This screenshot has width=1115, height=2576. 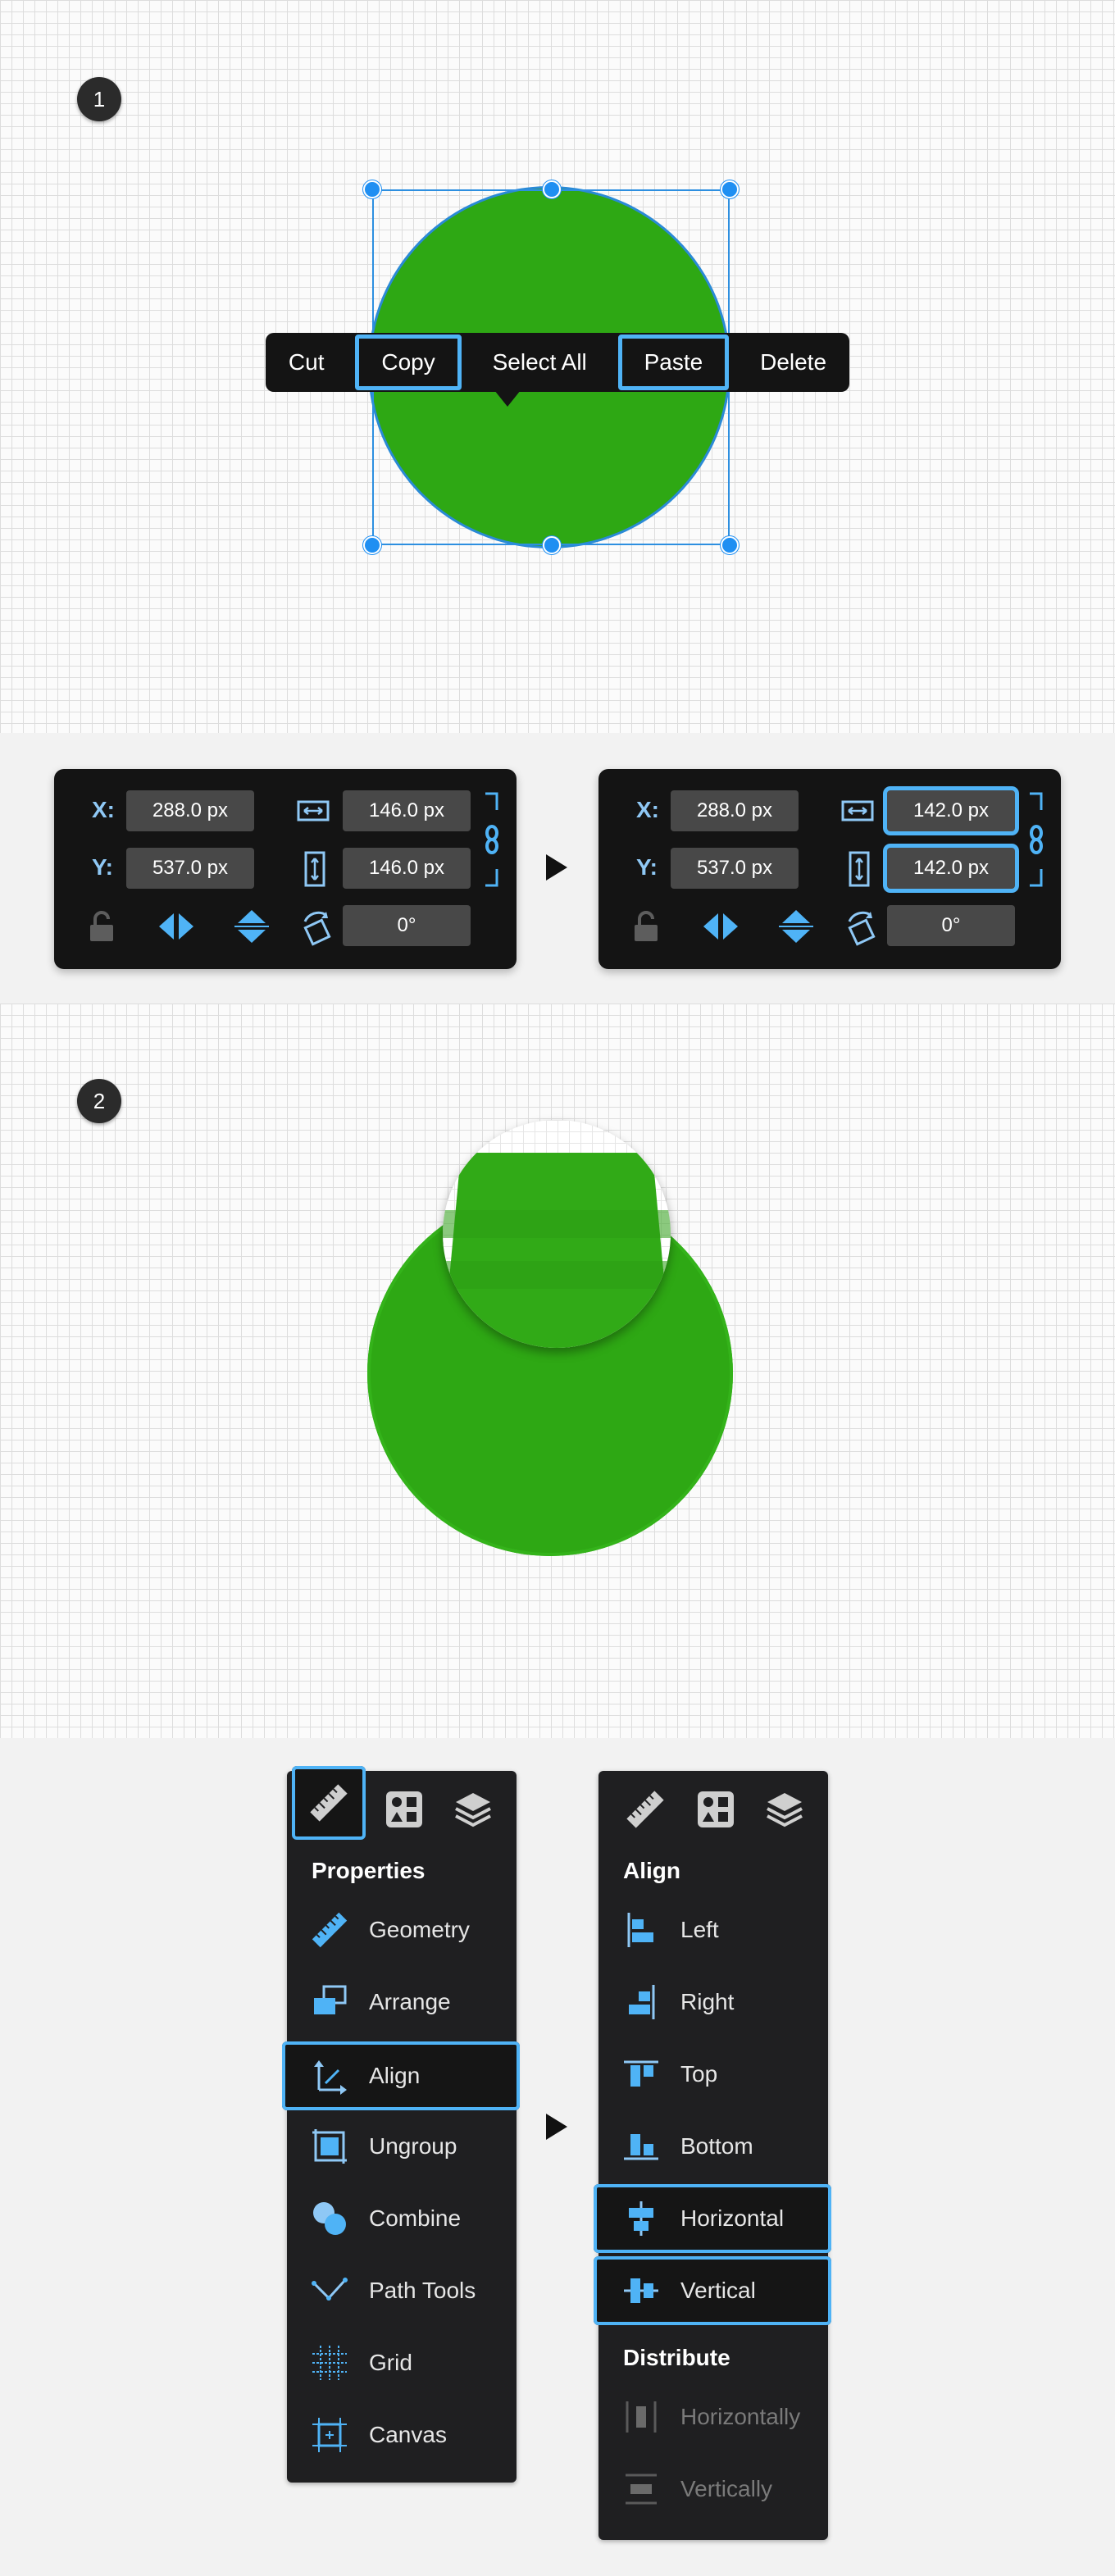 I want to click on width-field: 142.0 px, so click(x=951, y=811).